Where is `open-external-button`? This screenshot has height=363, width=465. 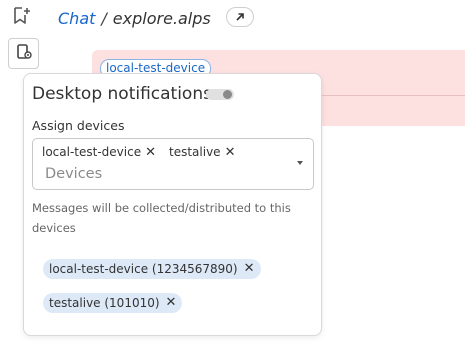
open-external-button is located at coordinates (240, 17).